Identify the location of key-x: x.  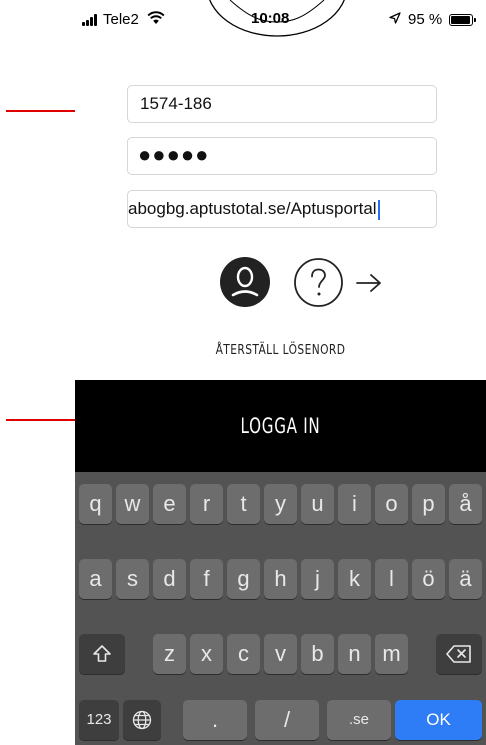
(206, 654).